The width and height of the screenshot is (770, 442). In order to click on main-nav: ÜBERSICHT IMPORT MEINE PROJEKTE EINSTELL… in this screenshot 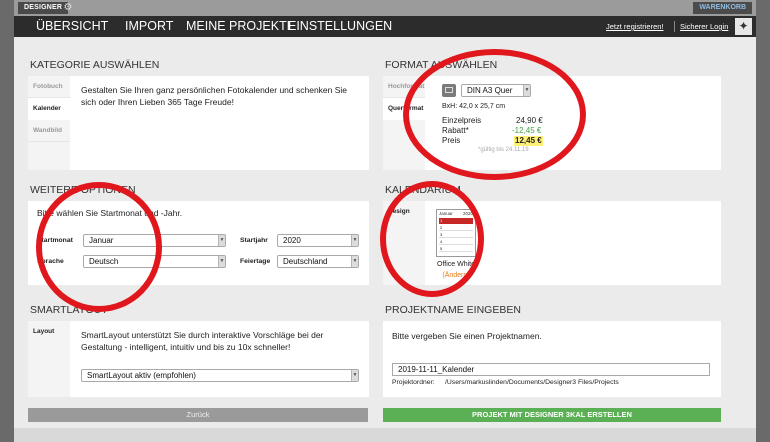, I will do `click(385, 26)`.